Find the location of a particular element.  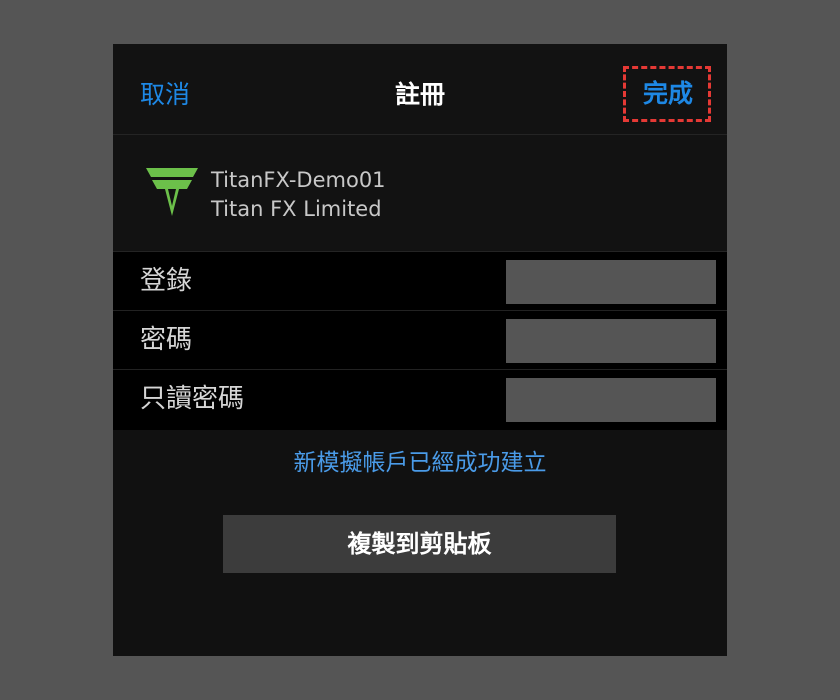

readonly-password-row: 只讀密碼 is located at coordinates (420, 399).